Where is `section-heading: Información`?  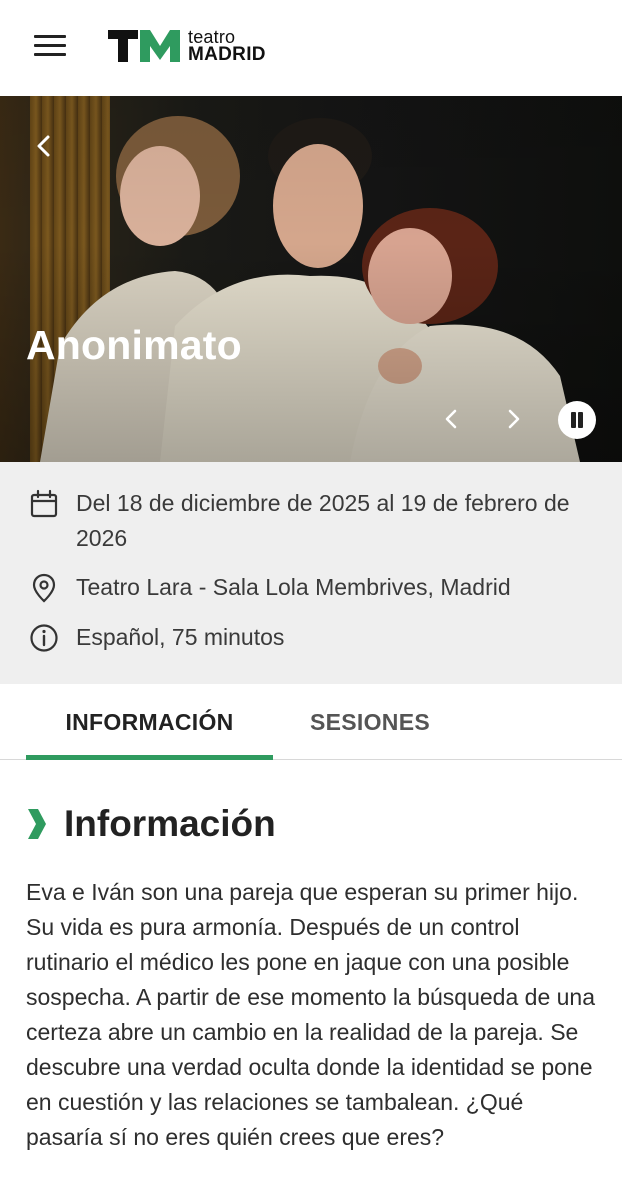
section-heading: Información is located at coordinates (150, 824).